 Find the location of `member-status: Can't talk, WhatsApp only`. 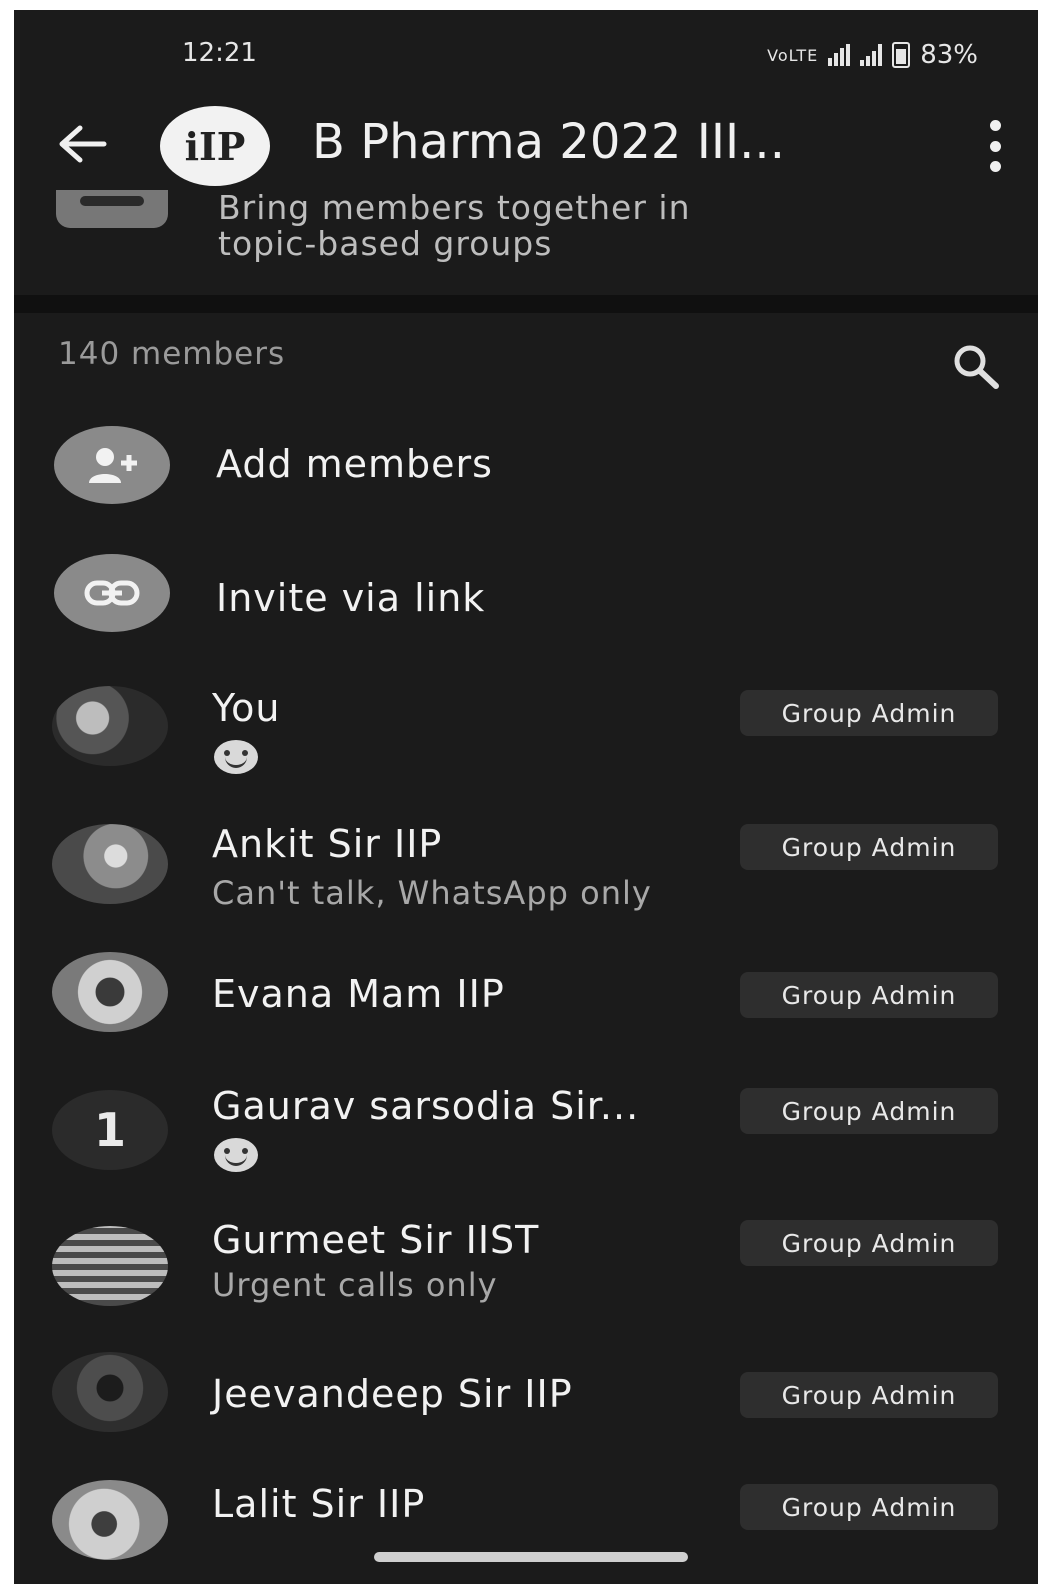

member-status: Can't talk, WhatsApp only is located at coordinates (432, 893).